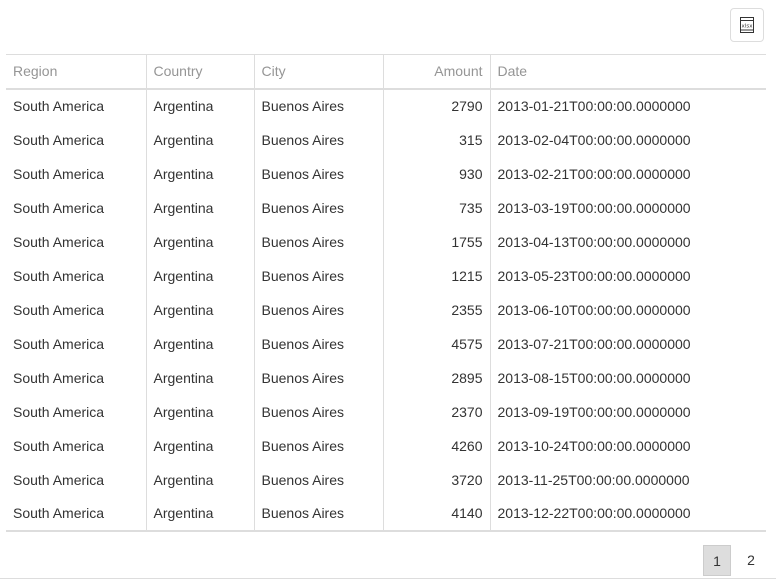  I want to click on amount-cell: 930, so click(437, 173).